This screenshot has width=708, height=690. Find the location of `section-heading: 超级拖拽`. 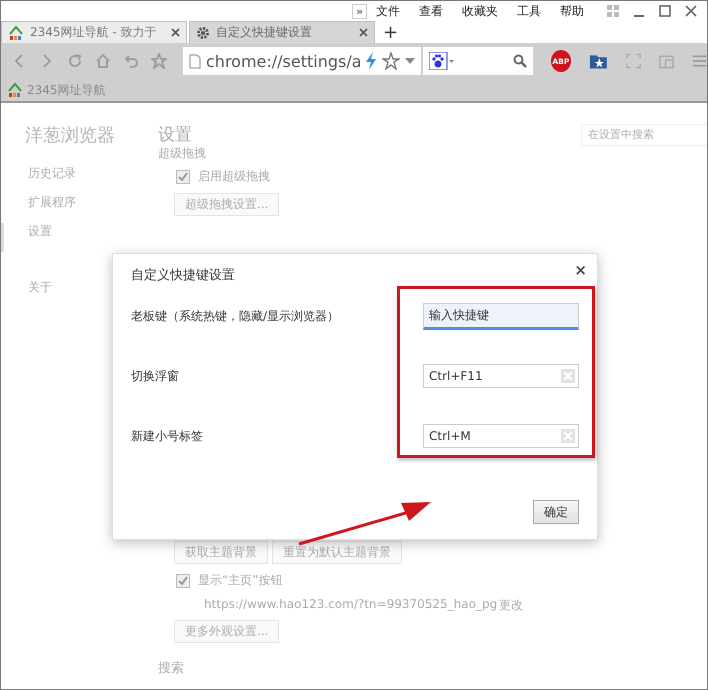

section-heading: 超级拖拽 is located at coordinates (182, 153).